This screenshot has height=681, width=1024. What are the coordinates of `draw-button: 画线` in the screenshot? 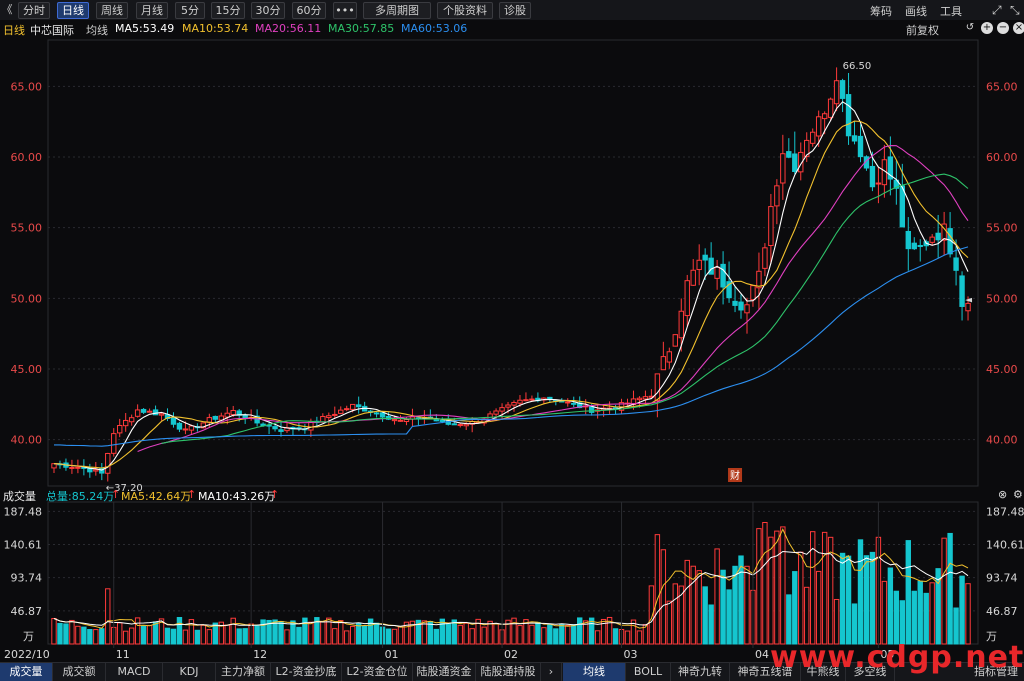 It's located at (916, 11).